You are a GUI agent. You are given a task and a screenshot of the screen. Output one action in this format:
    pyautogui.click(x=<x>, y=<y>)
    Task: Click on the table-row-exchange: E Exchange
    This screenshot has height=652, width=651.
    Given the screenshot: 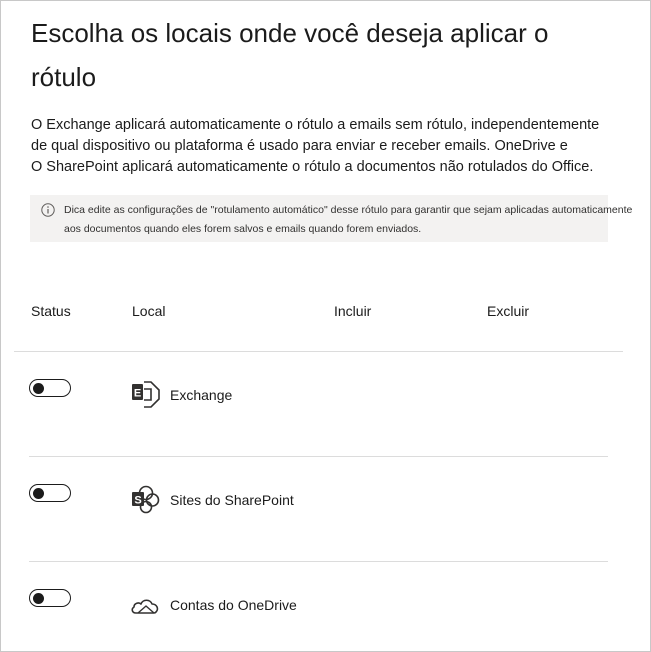 What is the action you would take?
    pyautogui.click(x=321, y=399)
    